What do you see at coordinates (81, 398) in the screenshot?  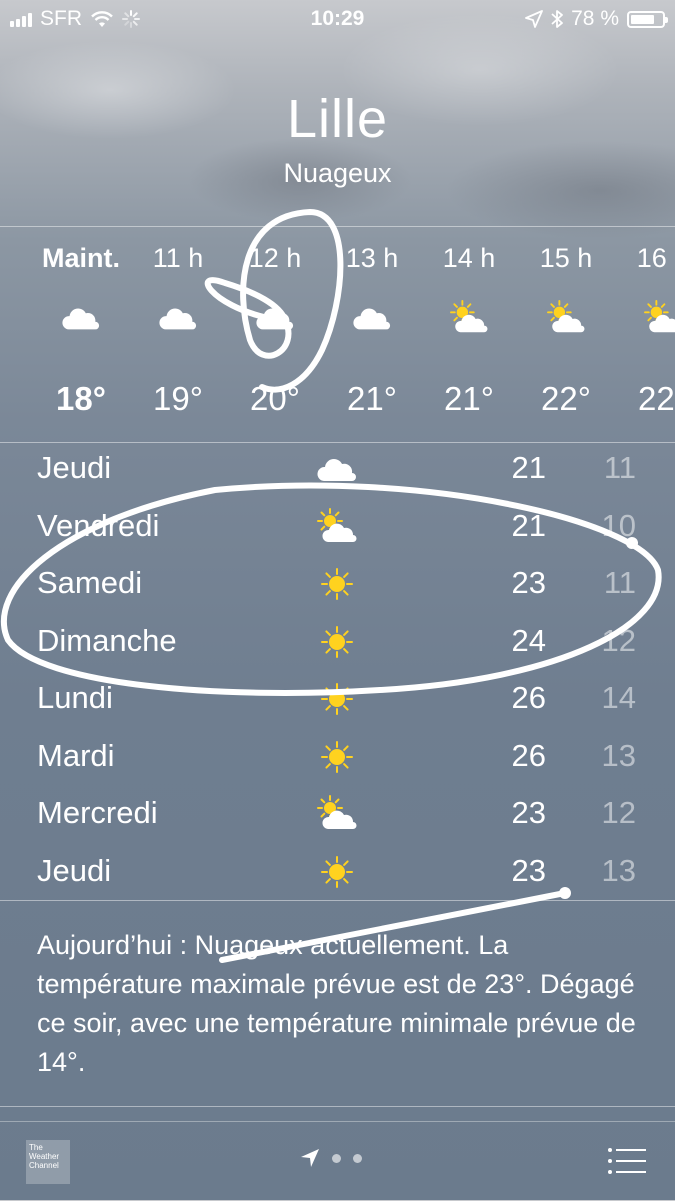 I see `hour-temperature: 18°` at bounding box center [81, 398].